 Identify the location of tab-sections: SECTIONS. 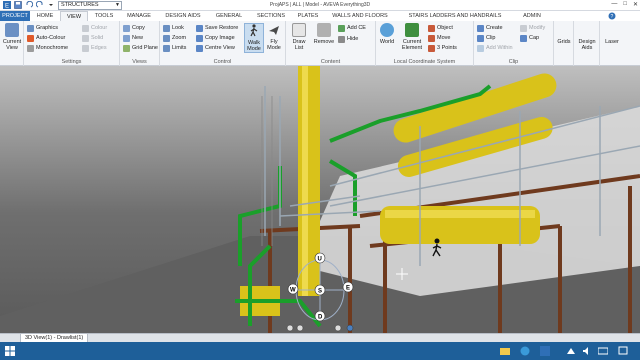
(271, 16).